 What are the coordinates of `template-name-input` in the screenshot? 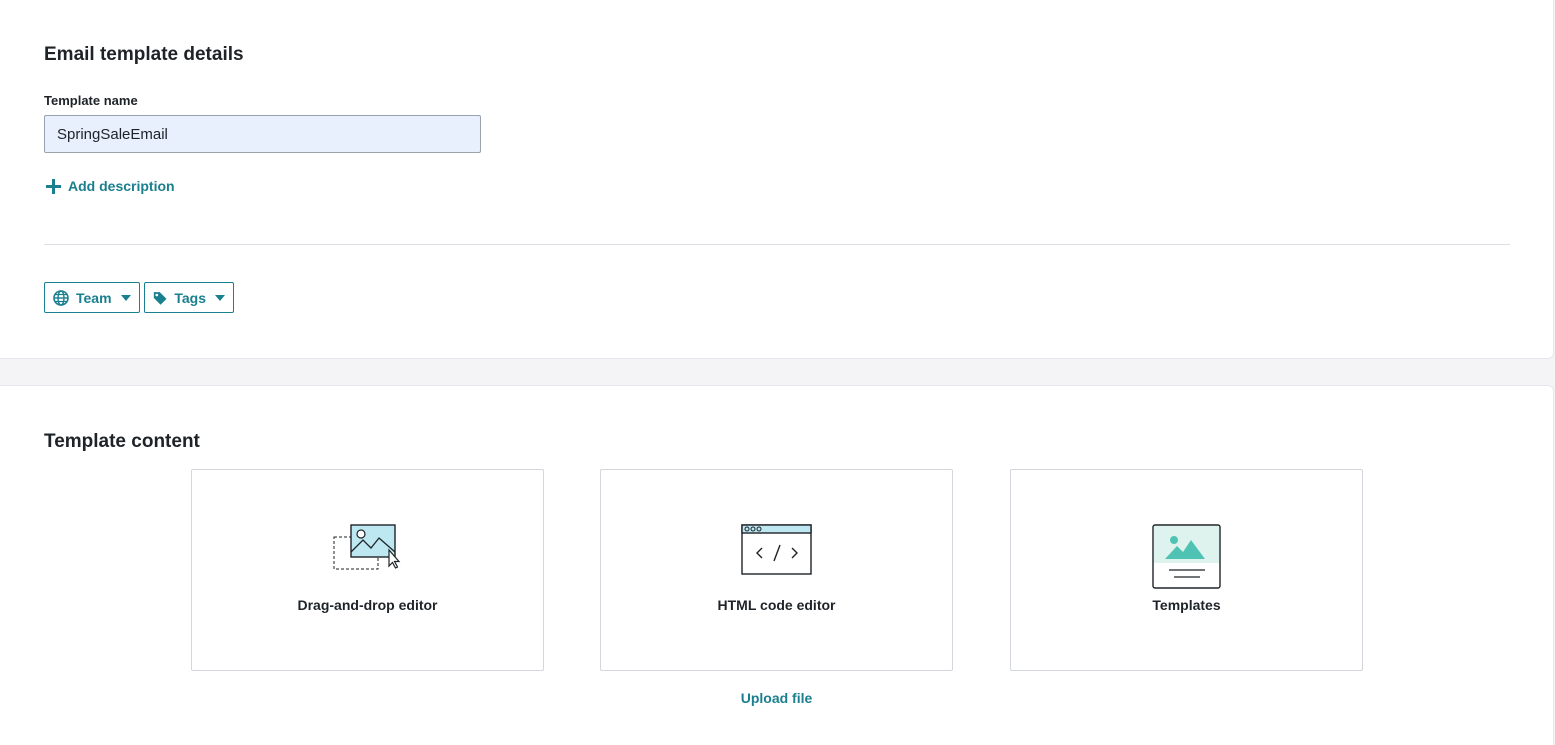 It's located at (262, 134).